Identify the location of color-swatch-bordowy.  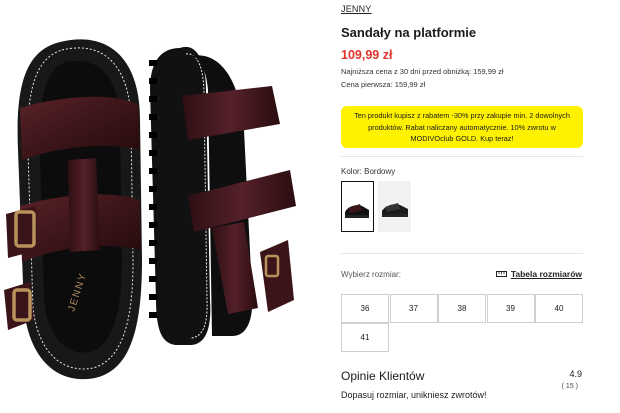
(357, 206).